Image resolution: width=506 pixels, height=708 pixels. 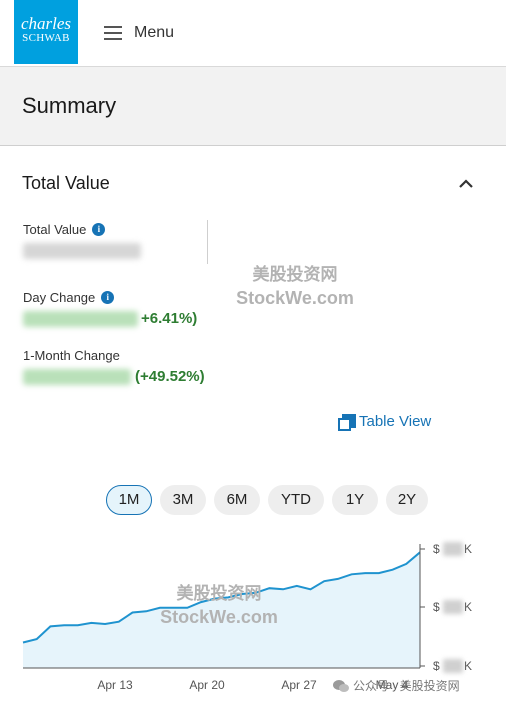 I want to click on menu-button: Menu, so click(x=139, y=33).